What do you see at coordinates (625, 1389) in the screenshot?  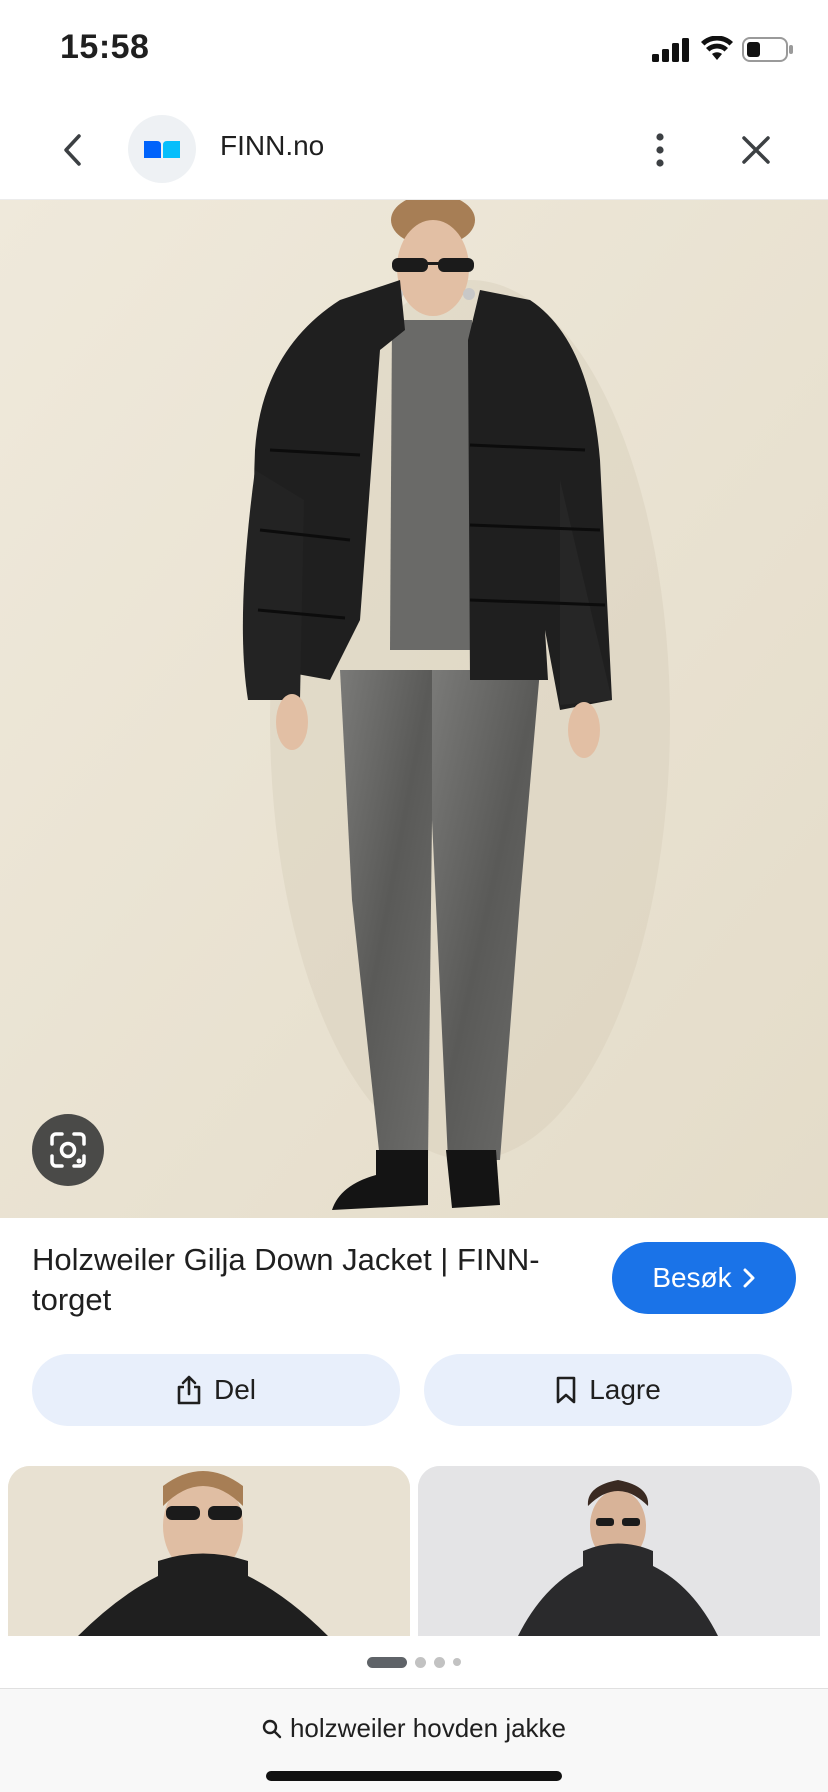 I see `save-label: Lagre` at bounding box center [625, 1389].